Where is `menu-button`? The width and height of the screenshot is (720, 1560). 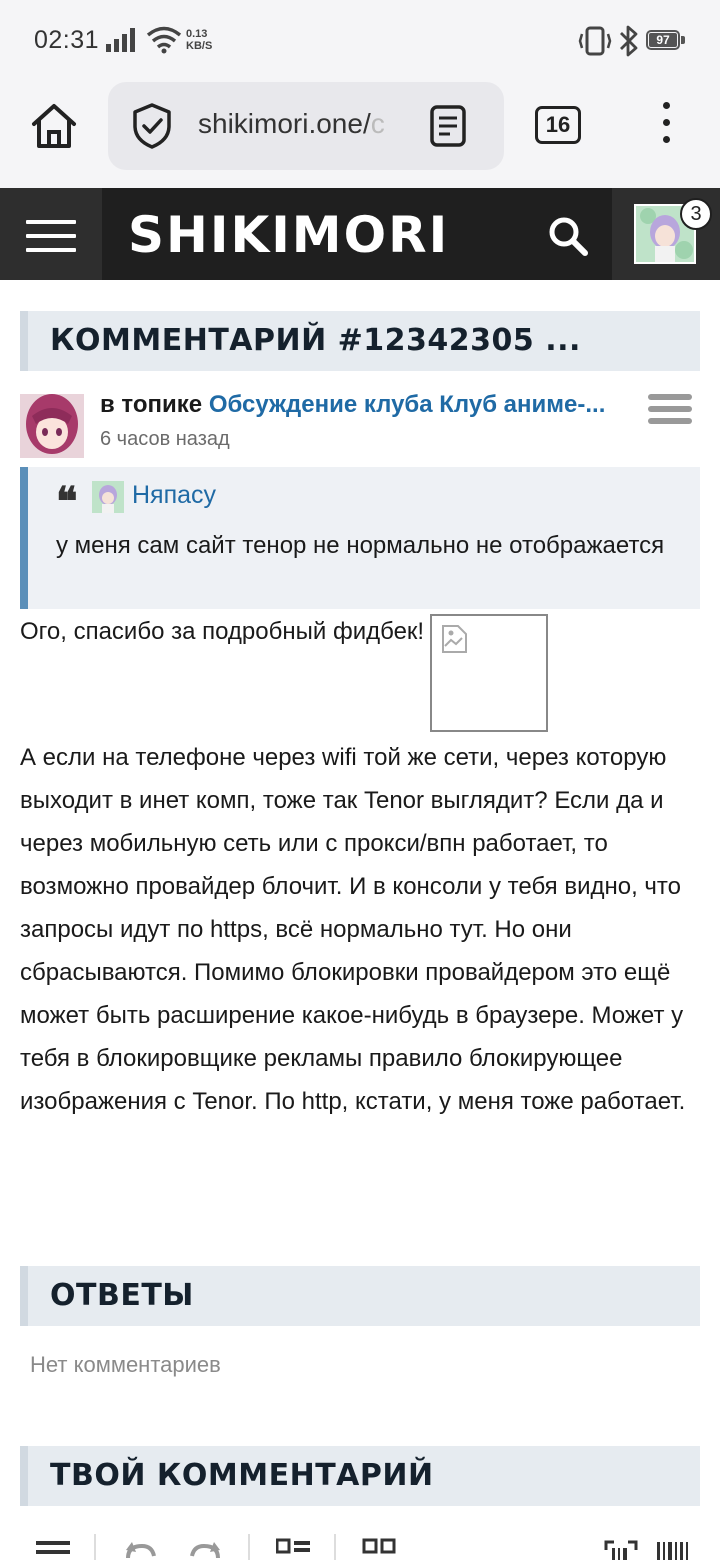
menu-button is located at coordinates (51, 234).